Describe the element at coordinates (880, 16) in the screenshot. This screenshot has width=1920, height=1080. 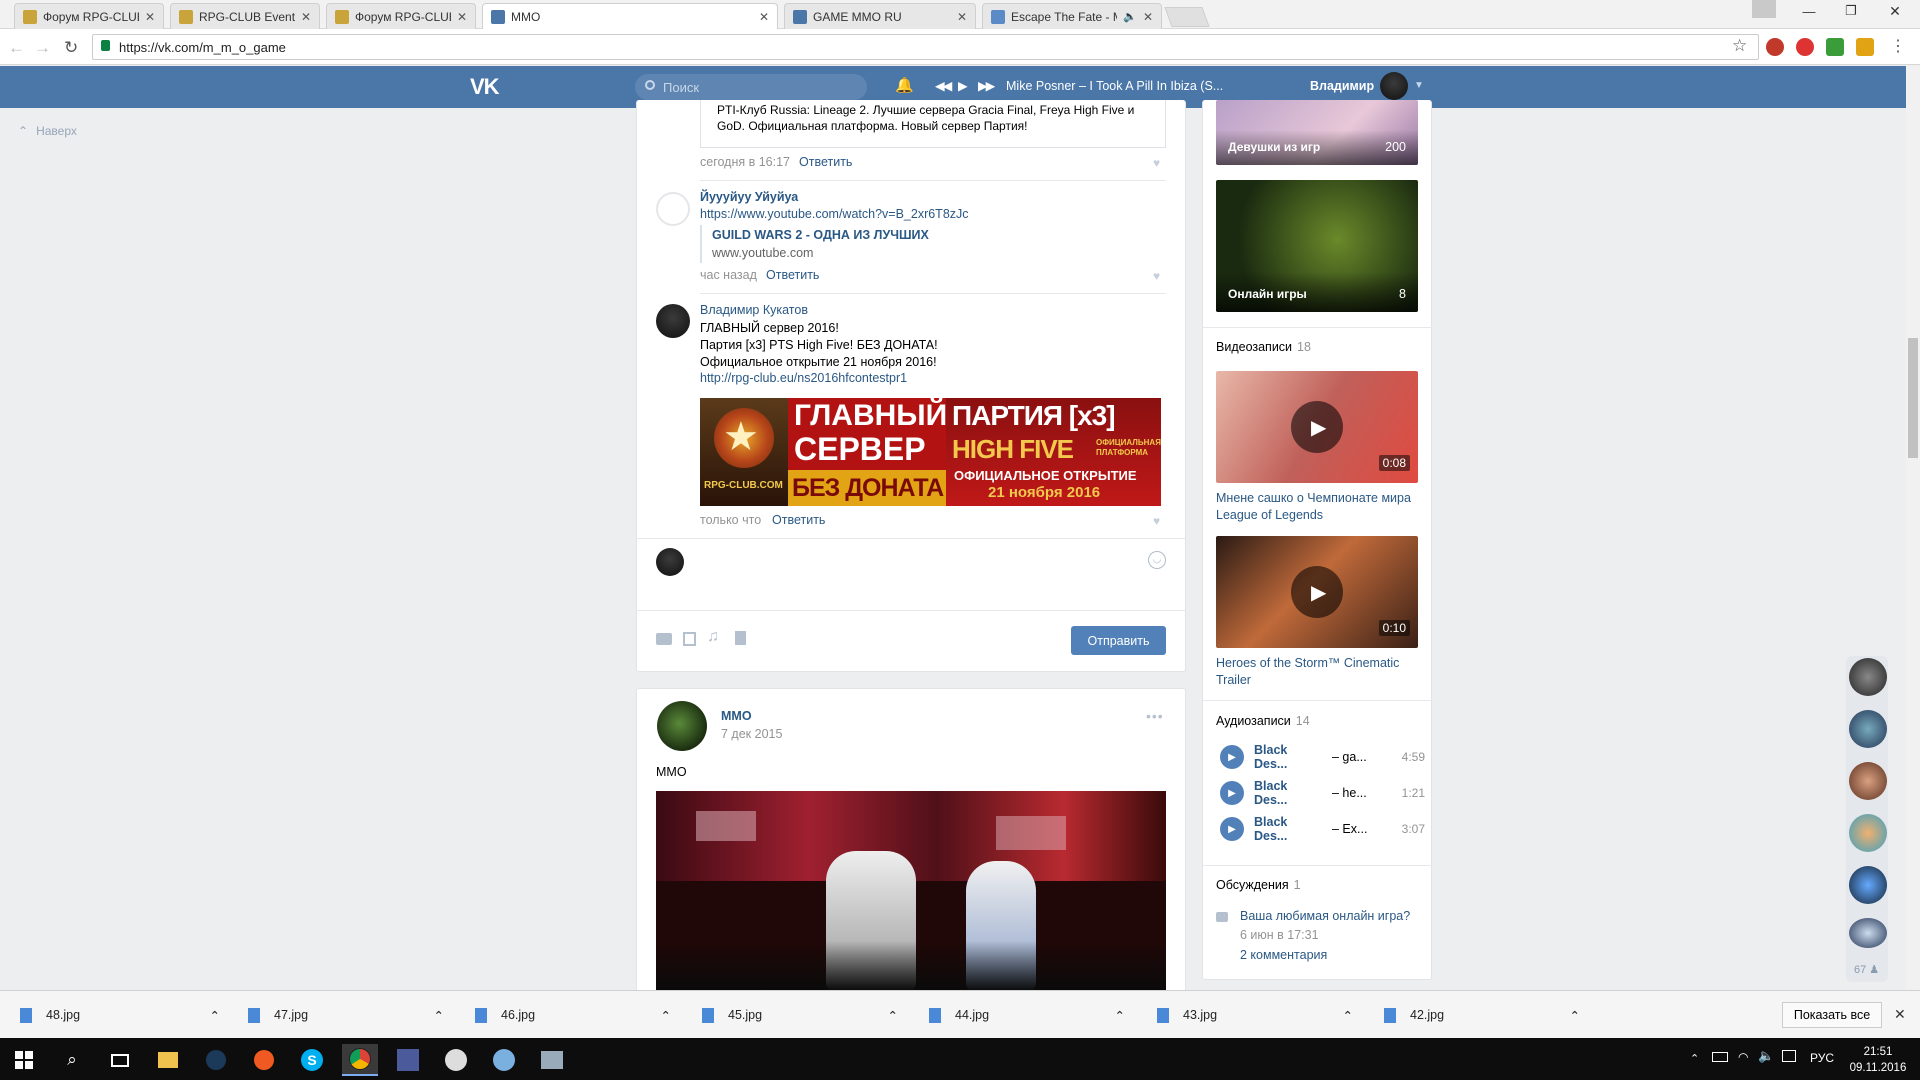
I see `browser-tab: GAME MMO RU ✕` at that location.